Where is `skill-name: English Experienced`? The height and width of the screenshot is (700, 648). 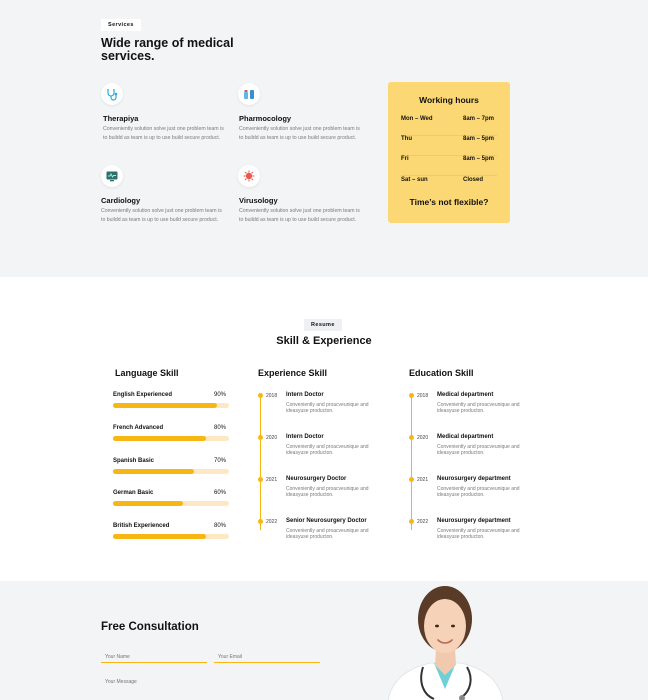 skill-name: English Experienced is located at coordinates (143, 395).